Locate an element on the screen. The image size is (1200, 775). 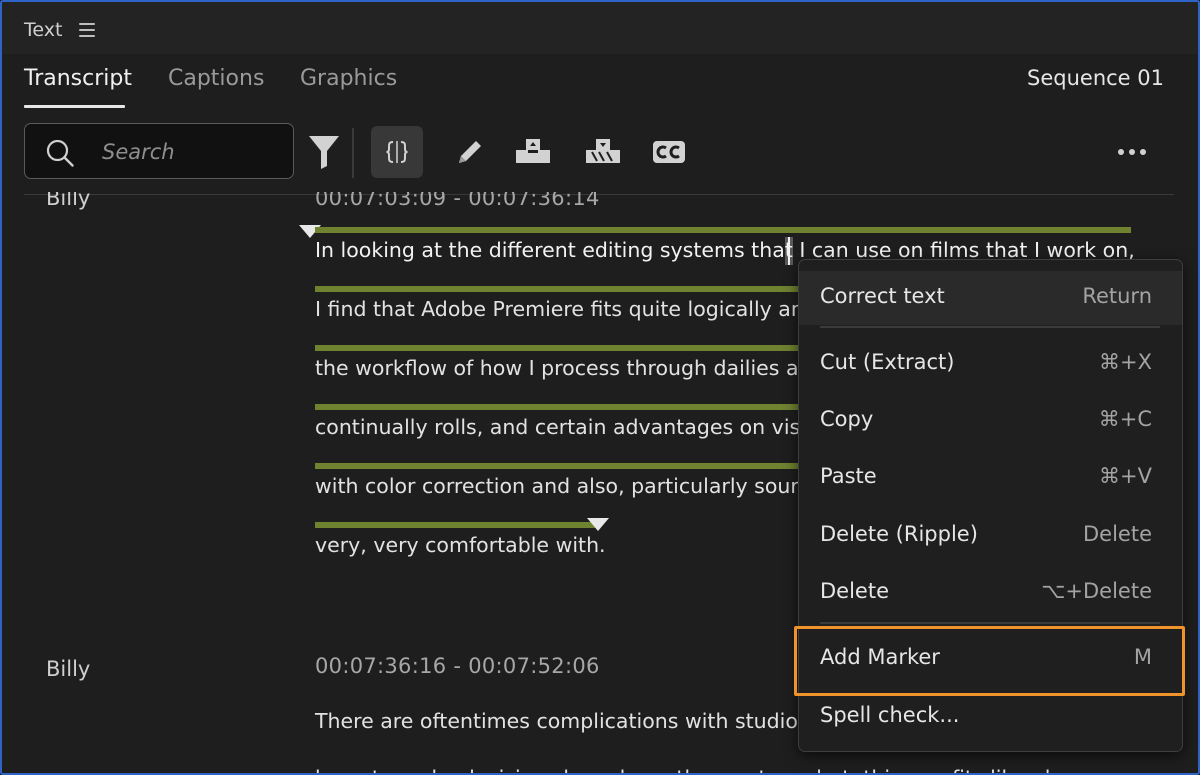
segment-timecode: 00:07:36:16 - 00:07:52:06 is located at coordinates (457, 666).